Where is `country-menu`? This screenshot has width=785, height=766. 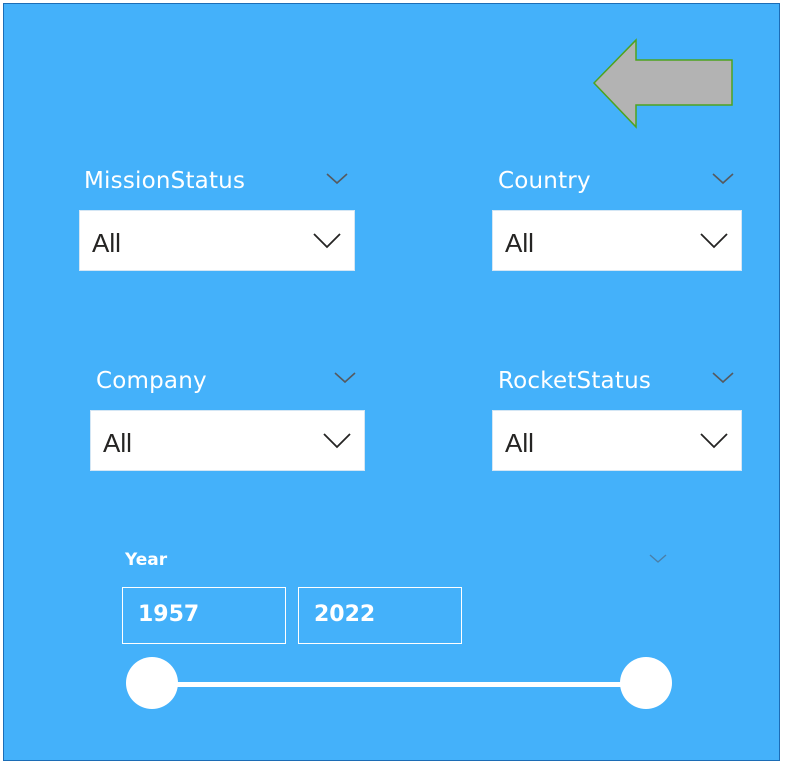
country-menu is located at coordinates (723, 179).